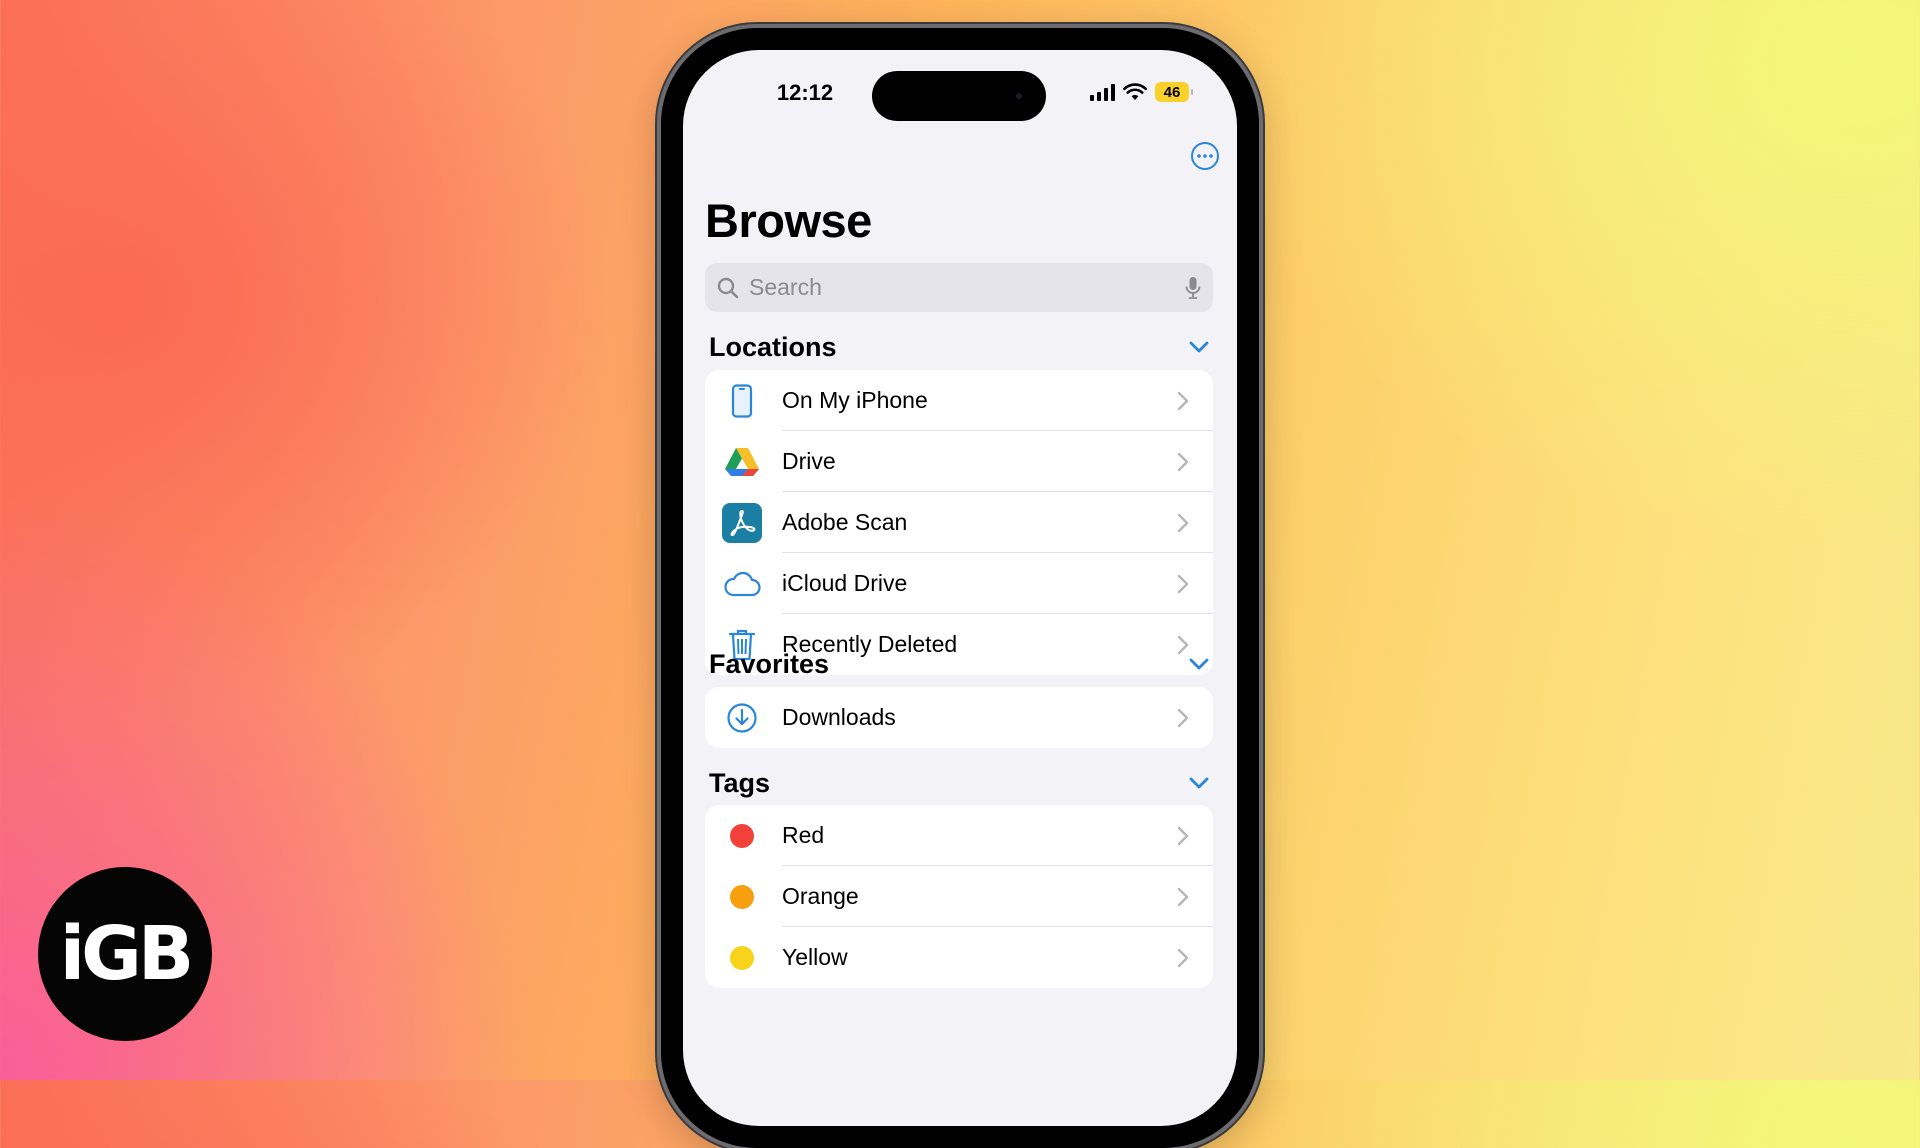  What do you see at coordinates (1019, 96) in the screenshot?
I see `camera-dot` at bounding box center [1019, 96].